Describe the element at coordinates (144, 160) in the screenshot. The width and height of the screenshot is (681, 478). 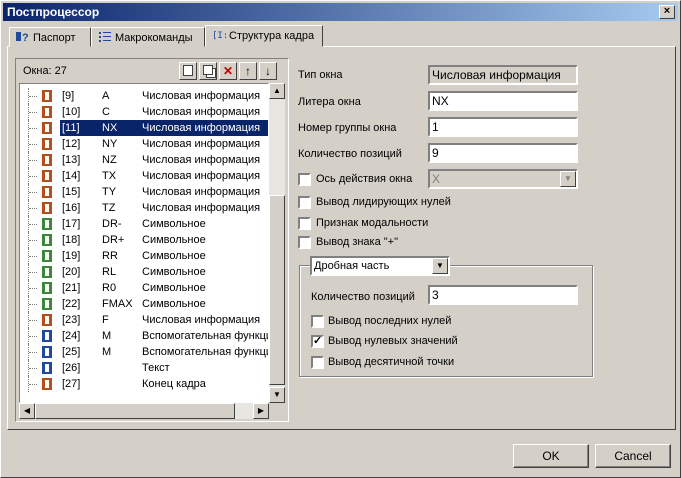
I see `list-item: [13] NZ Числовая информация` at that location.